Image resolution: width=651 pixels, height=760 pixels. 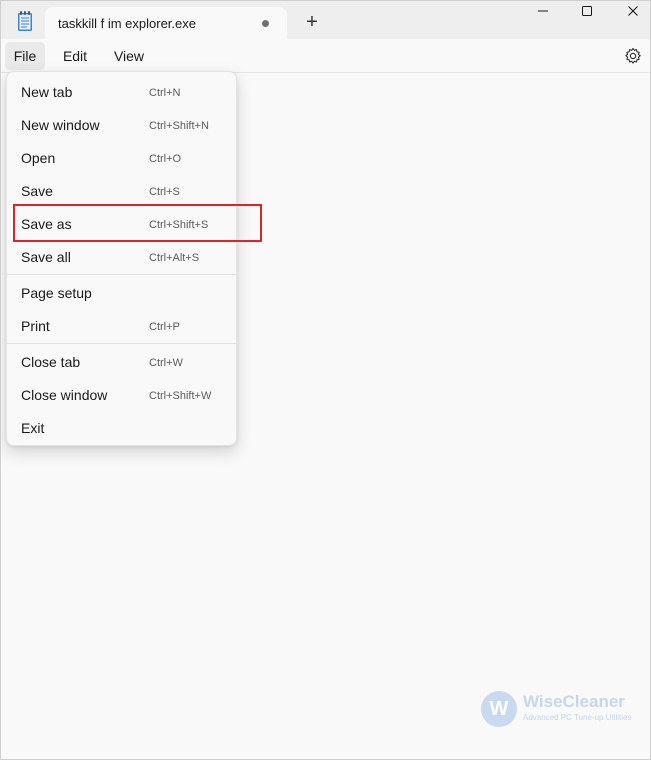 What do you see at coordinates (56, 293) in the screenshot?
I see `menu-item-label: Page setup` at bounding box center [56, 293].